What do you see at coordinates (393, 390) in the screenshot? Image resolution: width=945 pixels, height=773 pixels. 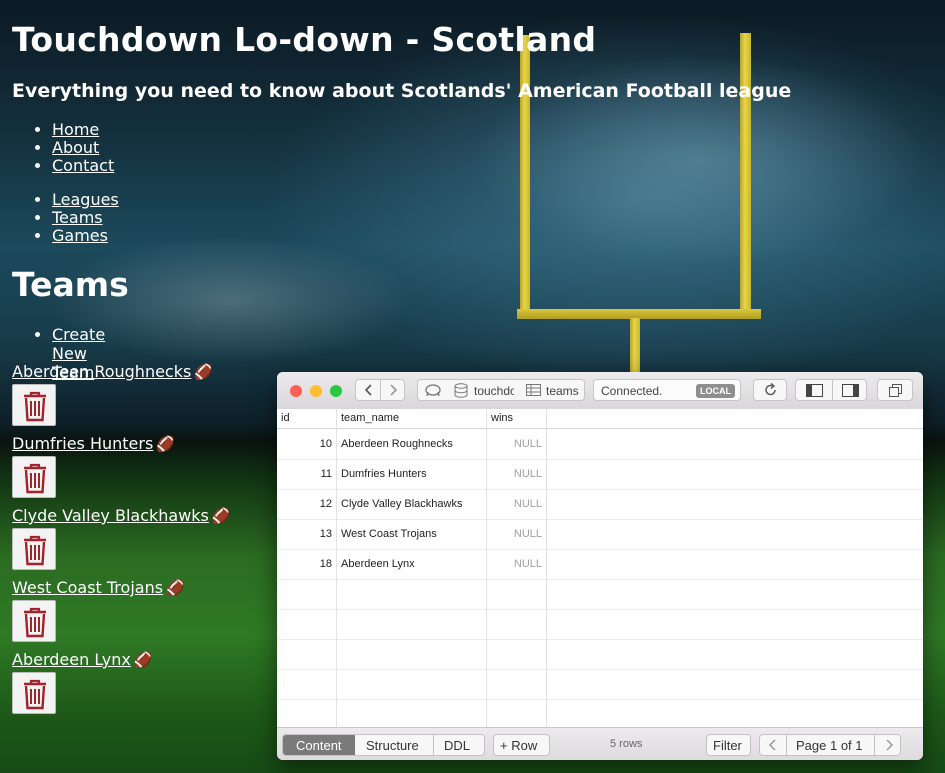 I see `chevron-right-icon` at bounding box center [393, 390].